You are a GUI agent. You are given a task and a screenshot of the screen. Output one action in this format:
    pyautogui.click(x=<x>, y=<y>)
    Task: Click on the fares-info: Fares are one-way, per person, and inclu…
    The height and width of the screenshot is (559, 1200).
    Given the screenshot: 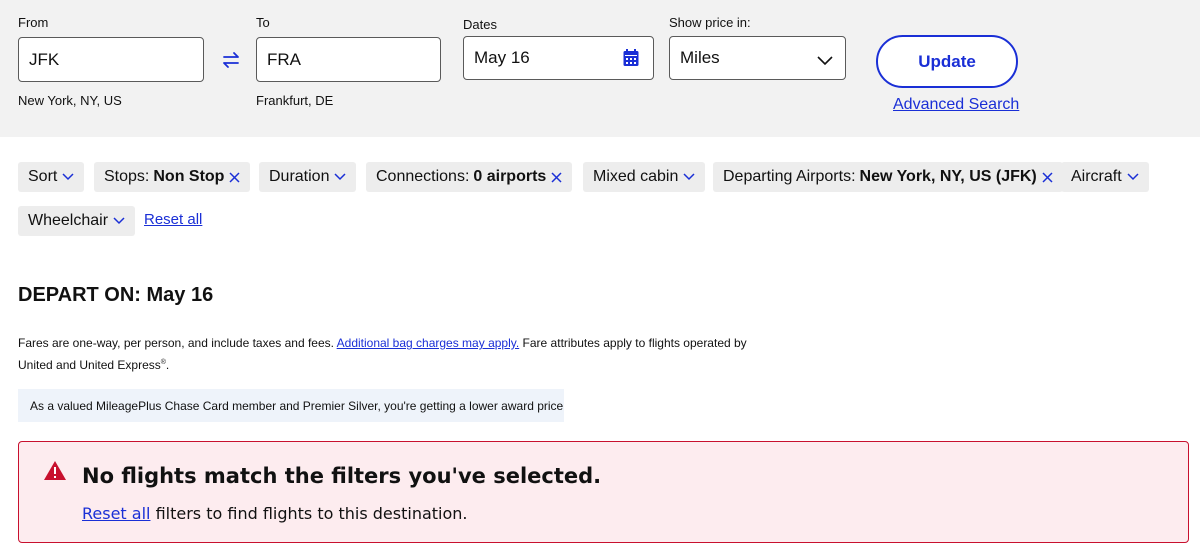 What is the action you would take?
    pyautogui.click(x=388, y=354)
    